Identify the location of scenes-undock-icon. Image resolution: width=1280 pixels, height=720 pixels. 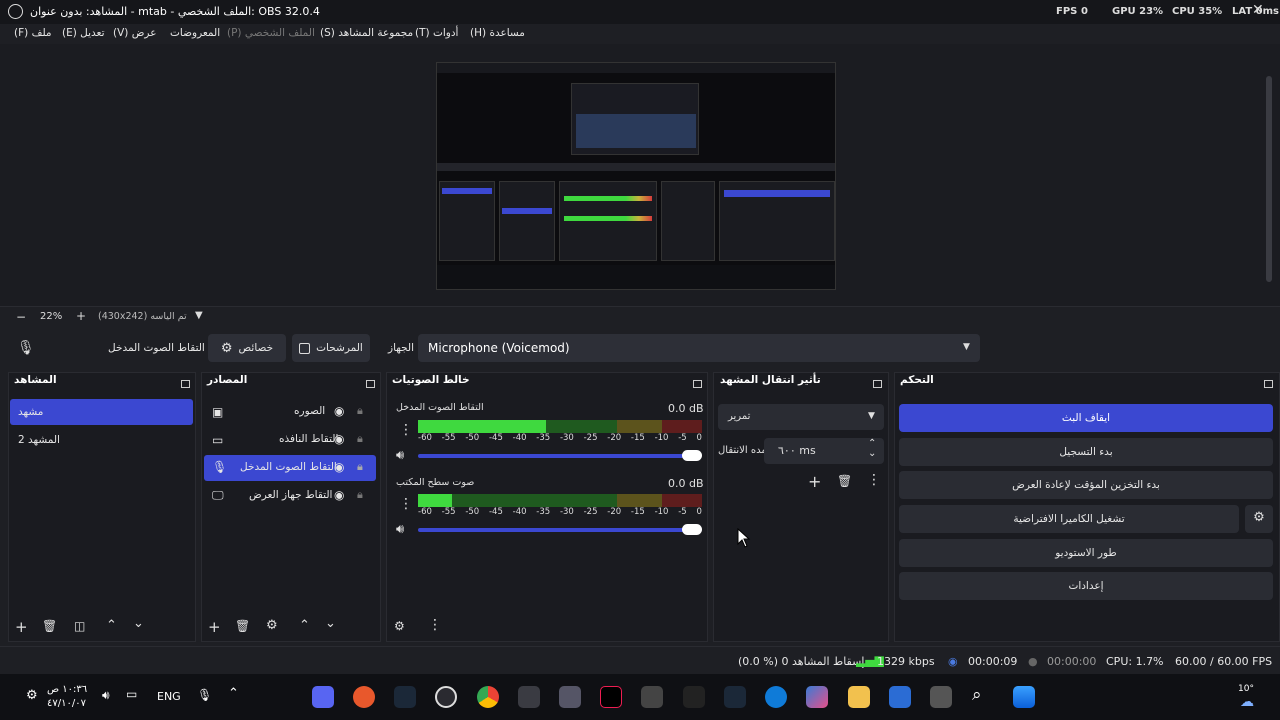
(185, 384).